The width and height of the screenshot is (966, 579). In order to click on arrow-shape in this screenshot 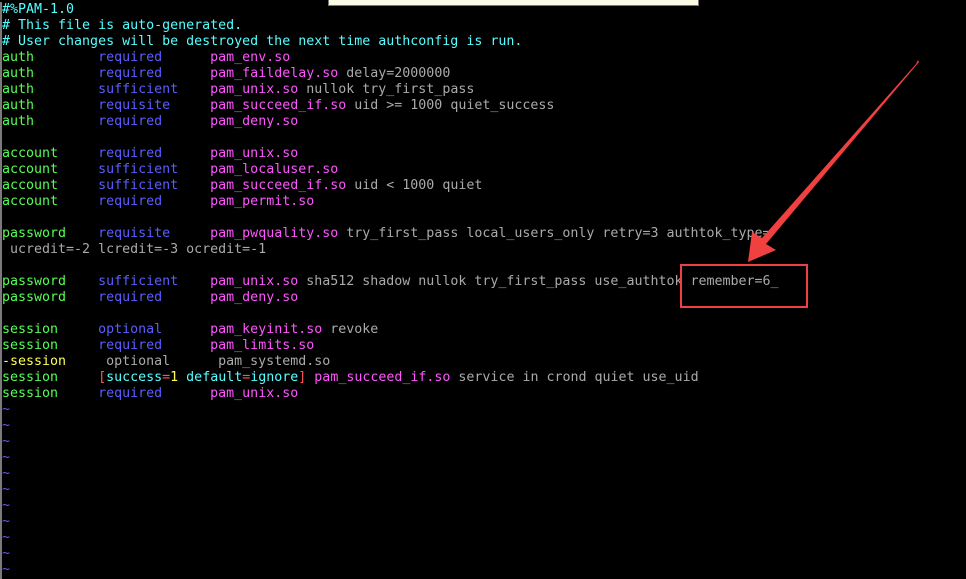, I will do `click(833, 161)`.